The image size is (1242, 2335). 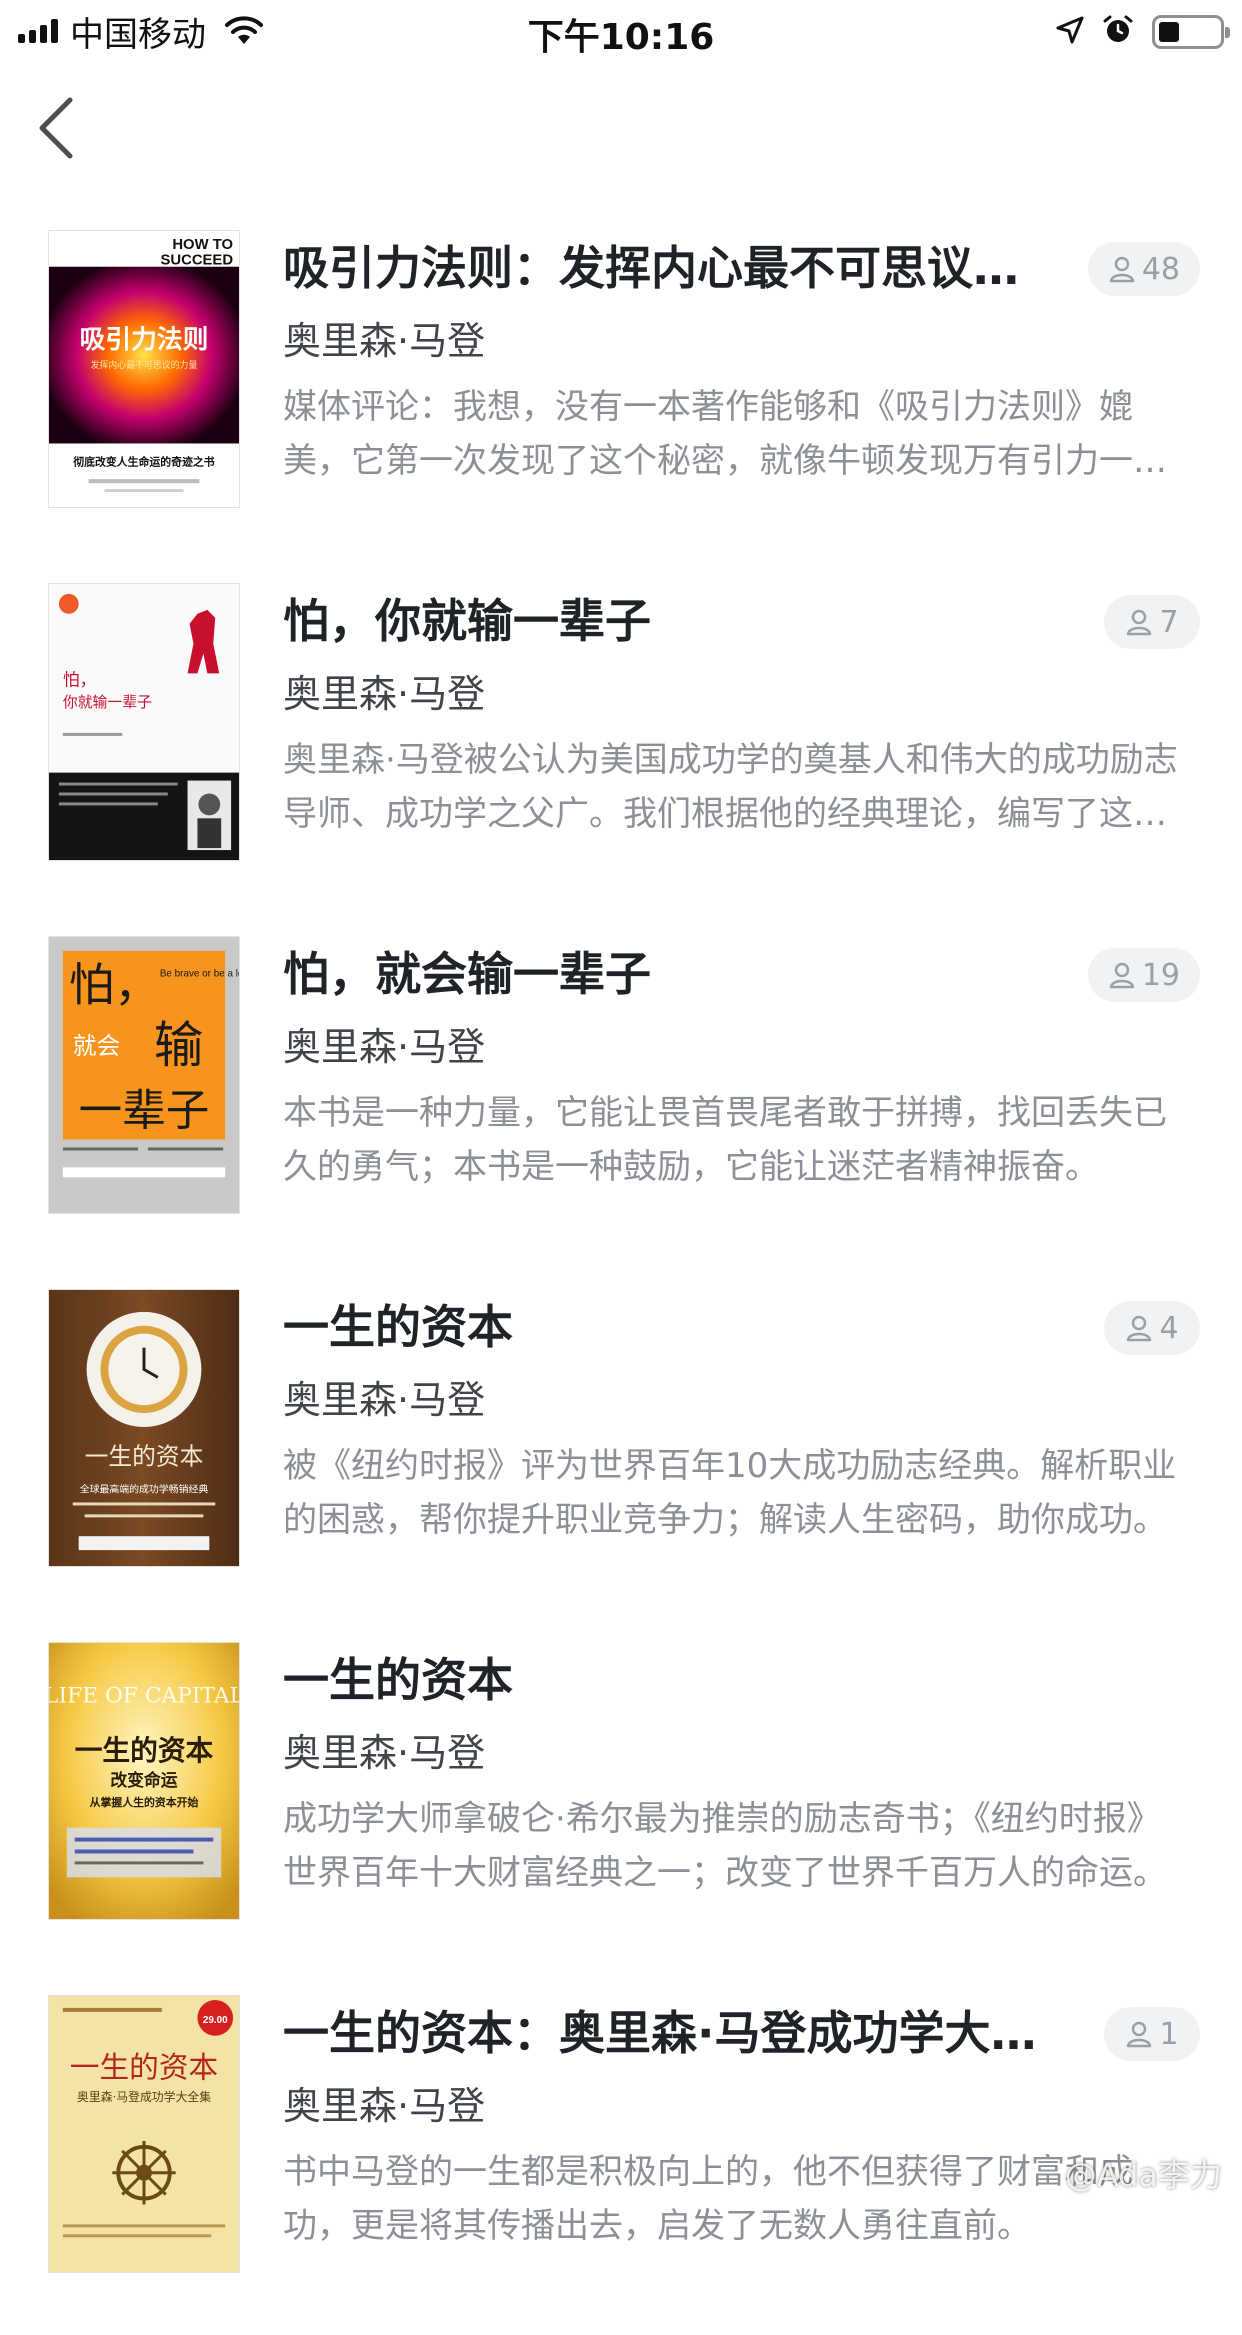 What do you see at coordinates (1168, 622) in the screenshot?
I see `reader-count: 7` at bounding box center [1168, 622].